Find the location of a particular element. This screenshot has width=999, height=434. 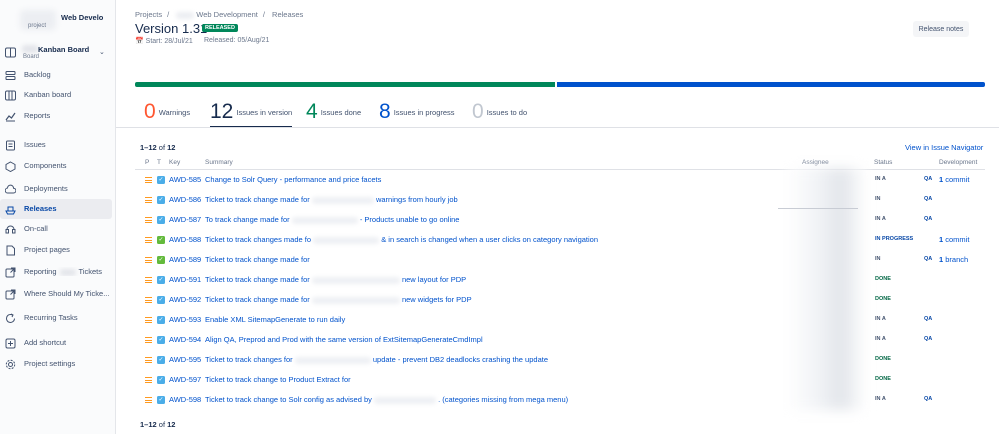

sidebar-item-reports: Reports is located at coordinates (56, 116).